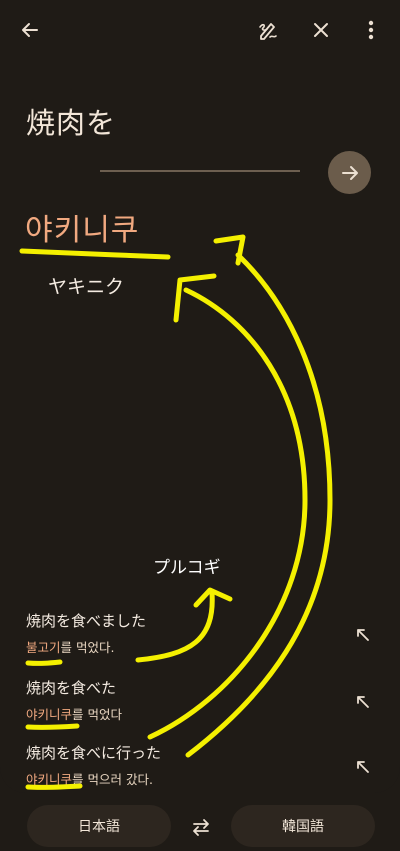 The width and height of the screenshot is (400, 851). I want to click on list-item: 焼肉を食べた 야키니쿠를 먹었다, so click(201, 704).